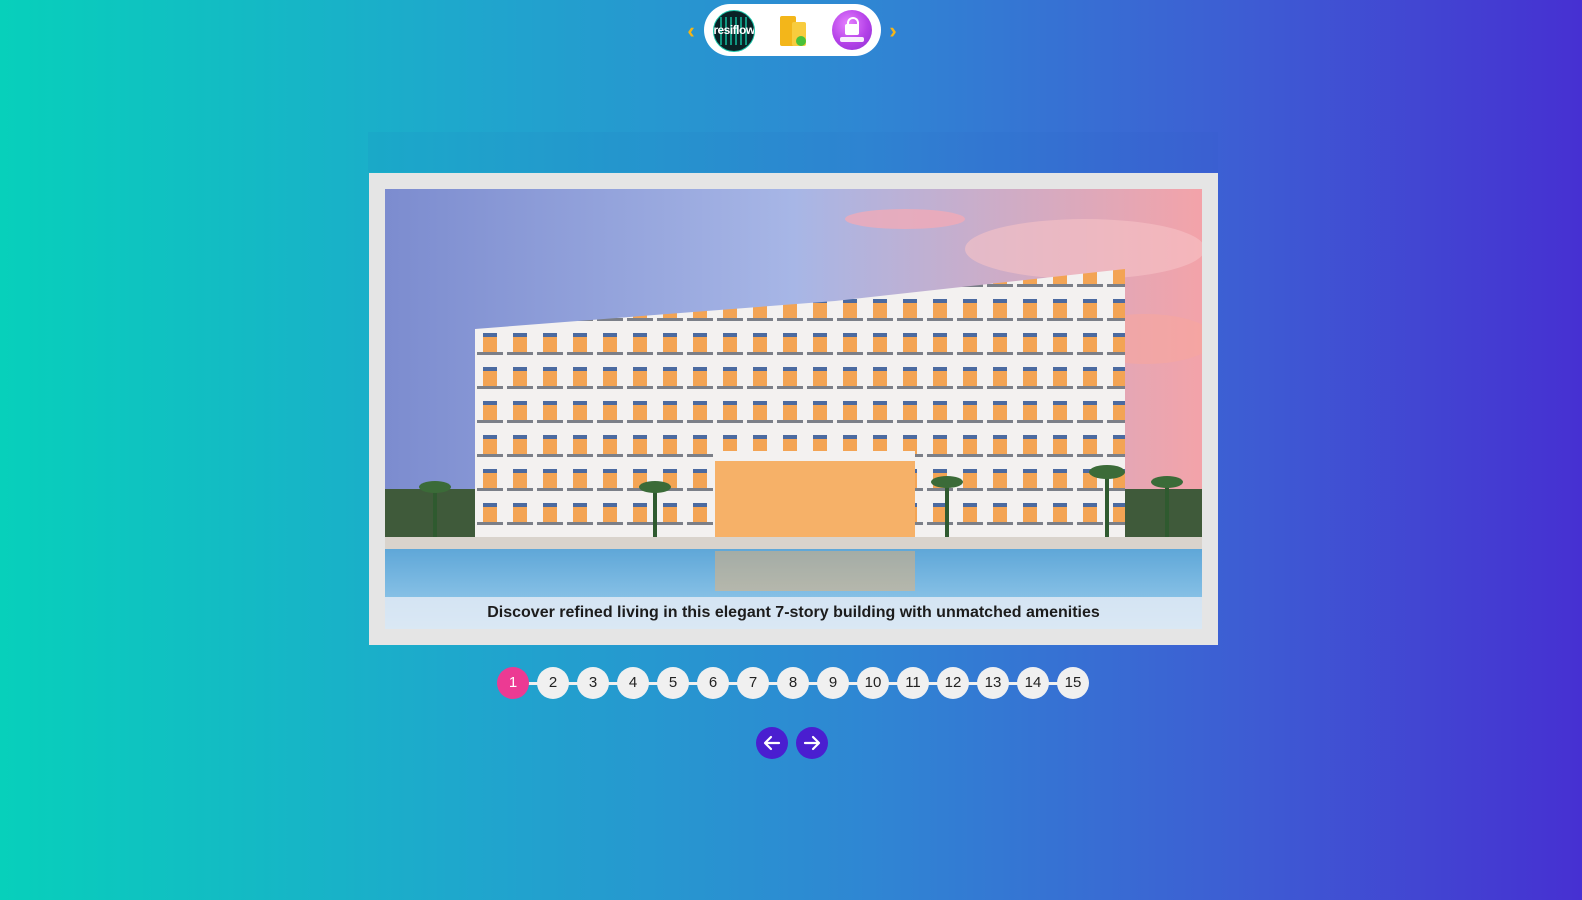 This screenshot has width=1582, height=900. Describe the element at coordinates (913, 683) in the screenshot. I see `page-dot-11: 11` at that location.